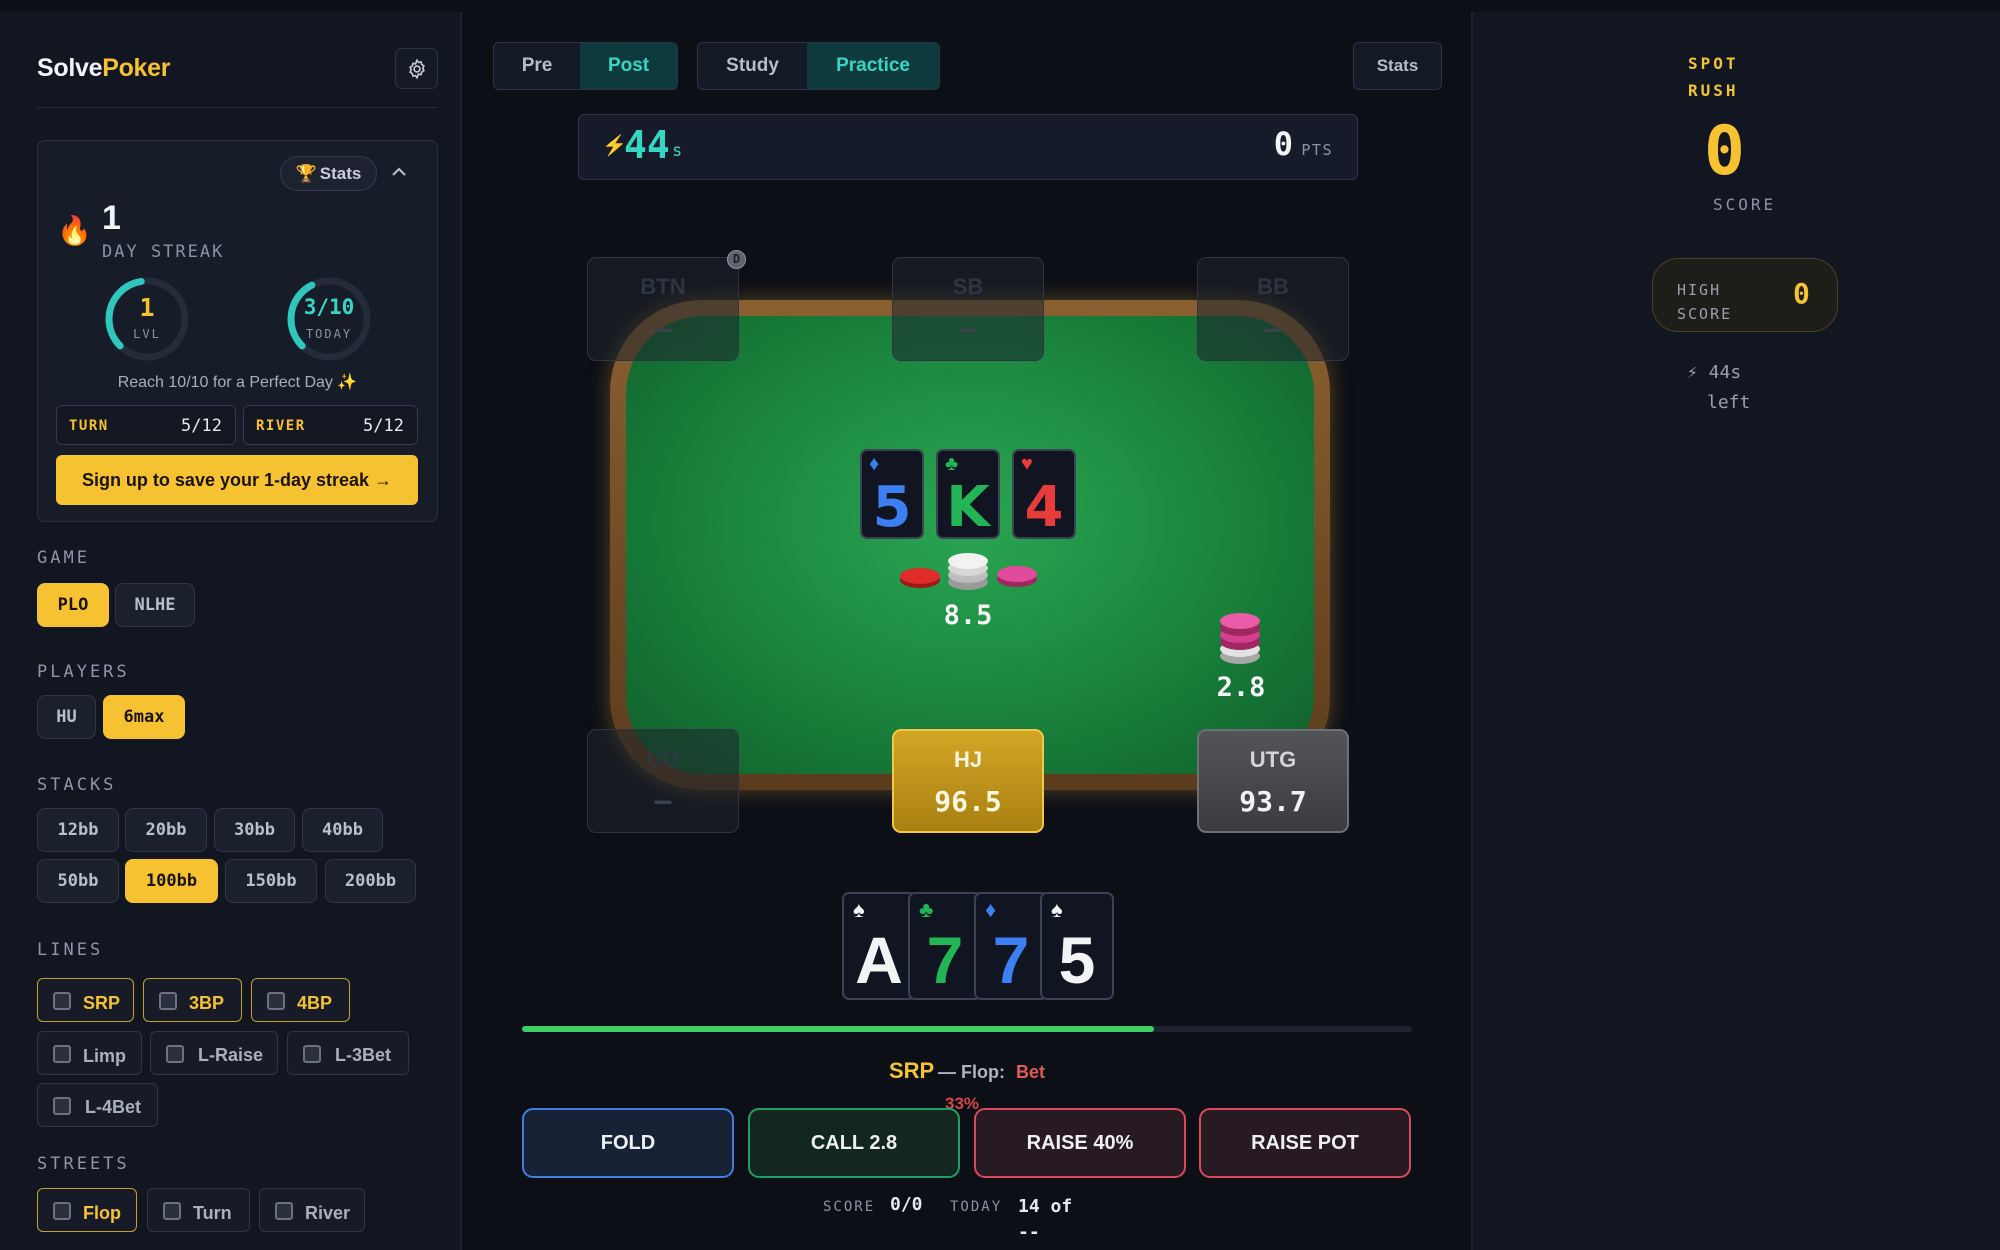 The width and height of the screenshot is (2000, 1250). I want to click on street-option-river: River, so click(312, 1210).